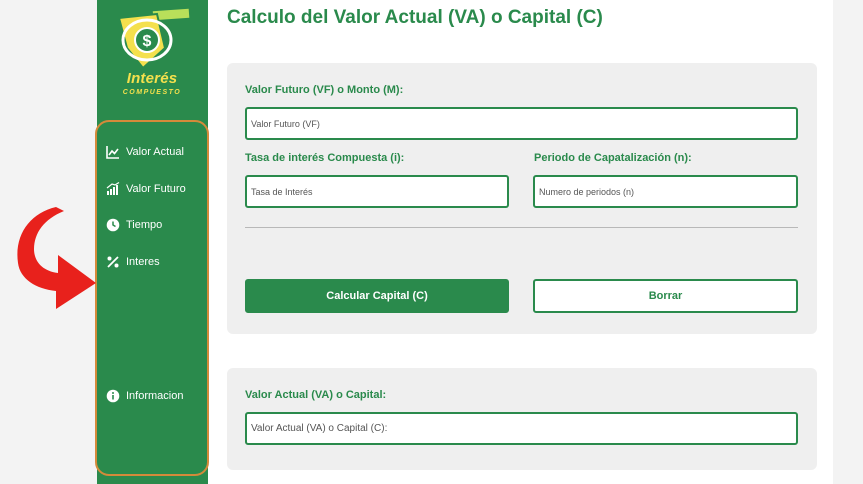 The height and width of the screenshot is (484, 863). Describe the element at coordinates (113, 262) in the screenshot. I see `percent-icon` at that location.